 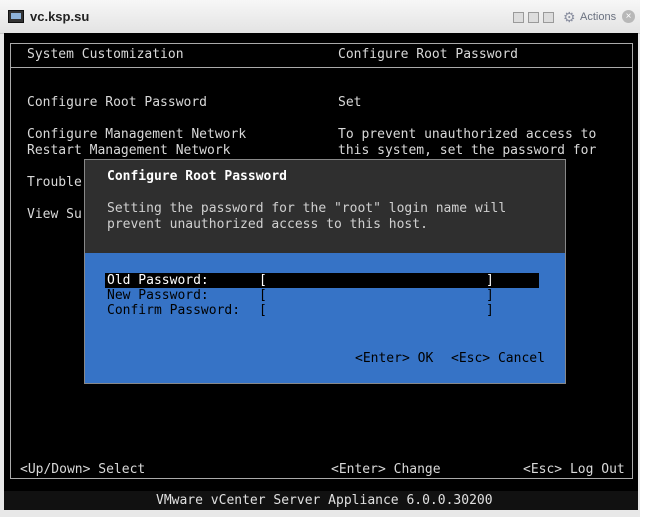 What do you see at coordinates (105, 54) in the screenshot?
I see `header-left: System Customization` at bounding box center [105, 54].